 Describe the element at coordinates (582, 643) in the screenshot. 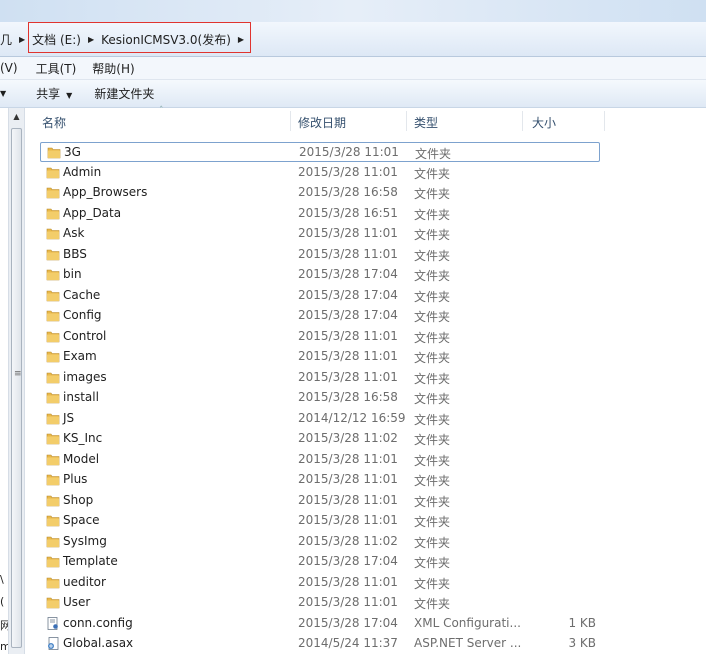

I see `file-size: 3 KB` at that location.